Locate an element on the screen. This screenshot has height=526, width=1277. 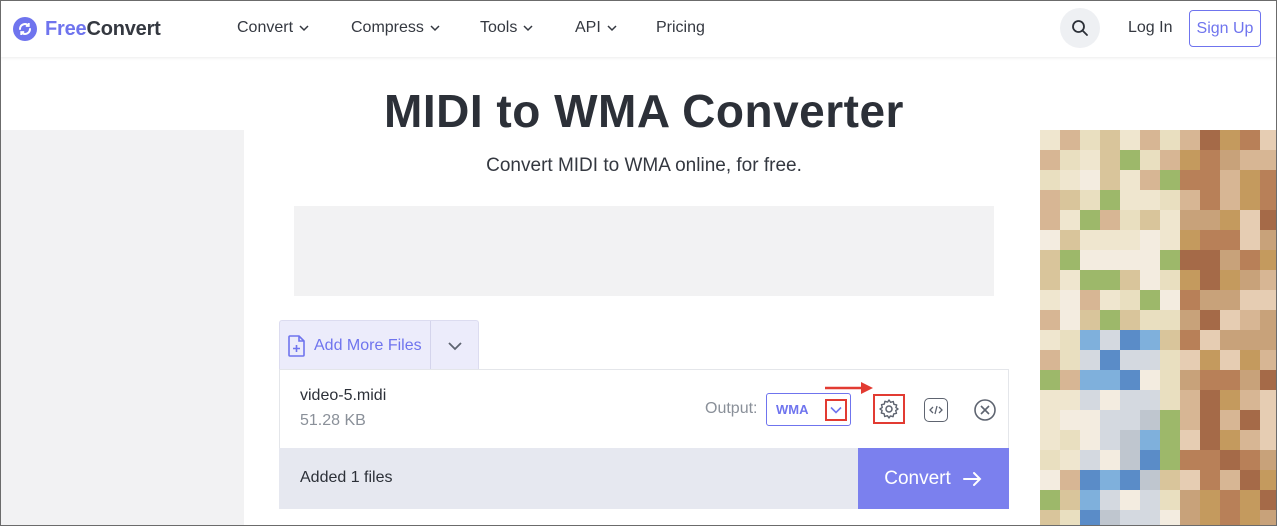
add-source-dropdown is located at coordinates (454, 345).